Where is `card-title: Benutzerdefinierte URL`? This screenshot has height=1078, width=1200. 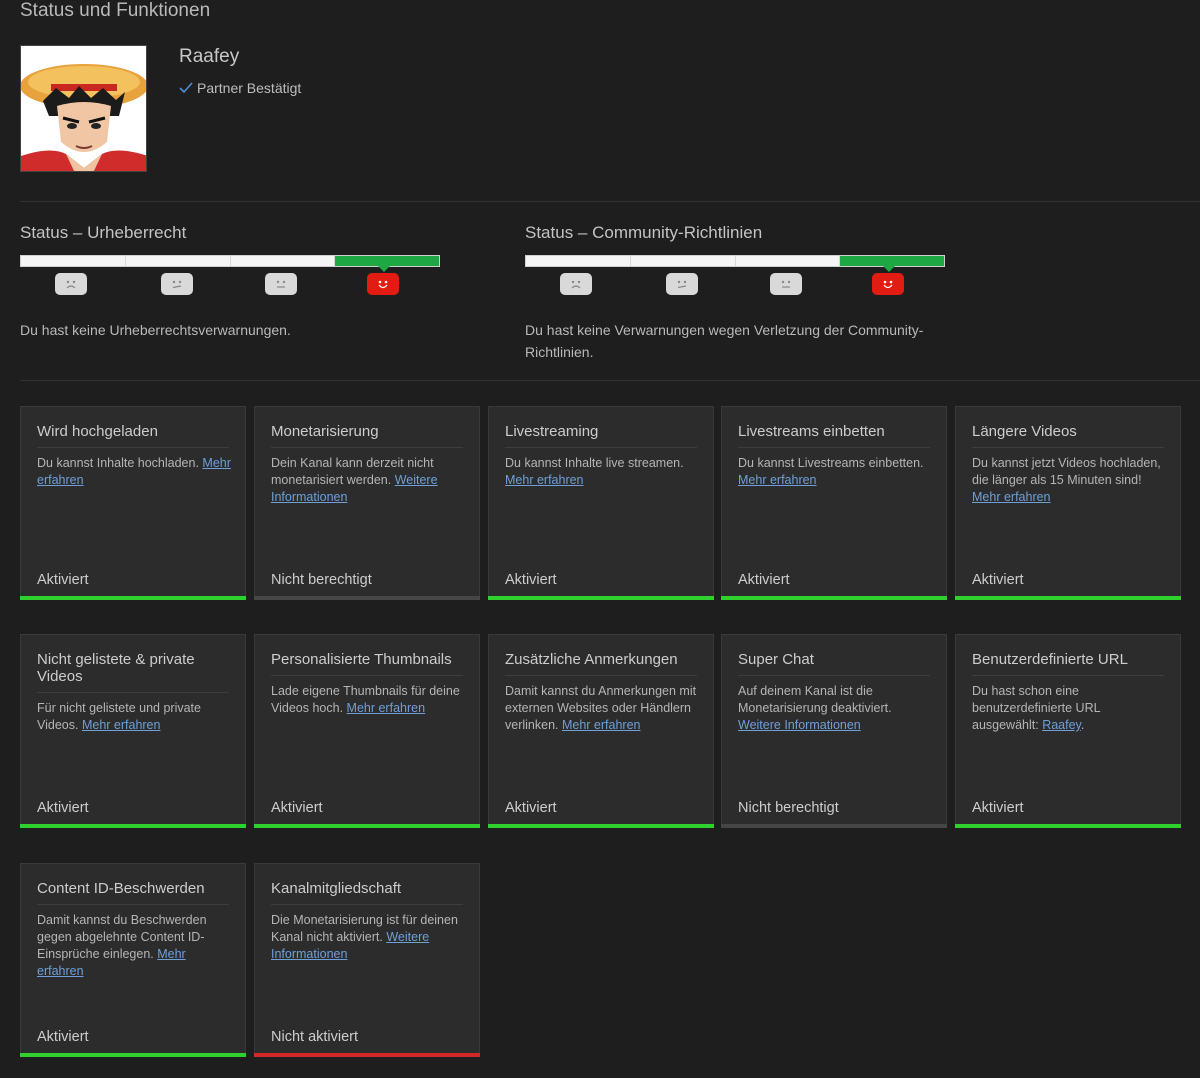
card-title: Benutzerdefinierte URL is located at coordinates (1068, 663).